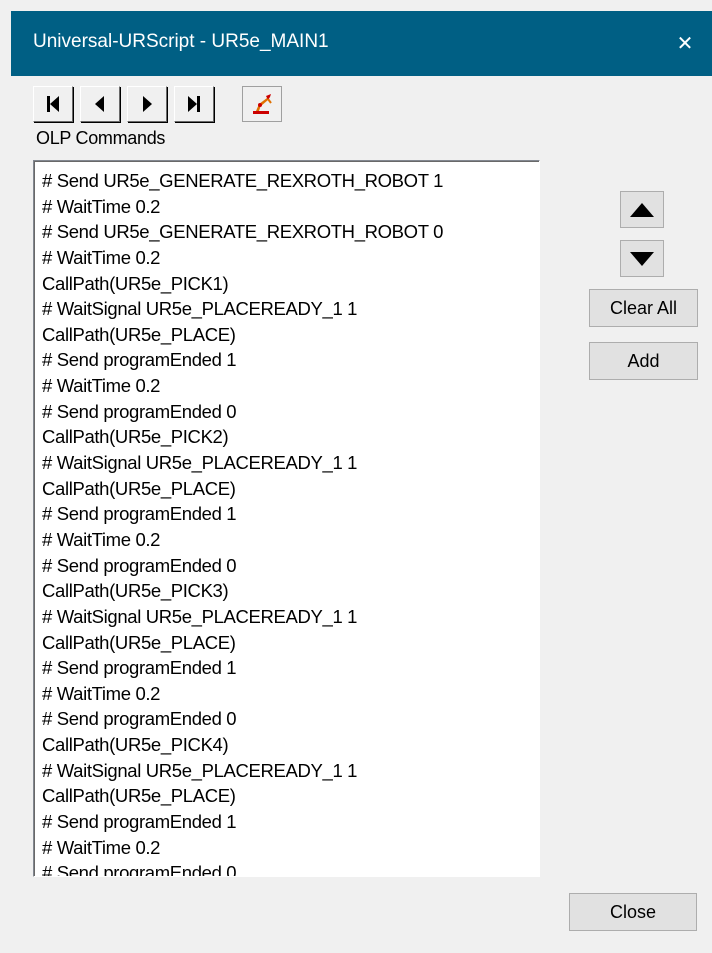 Image resolution: width=712 pixels, height=953 pixels. I want to click on robot-teach-icon, so click(262, 104).